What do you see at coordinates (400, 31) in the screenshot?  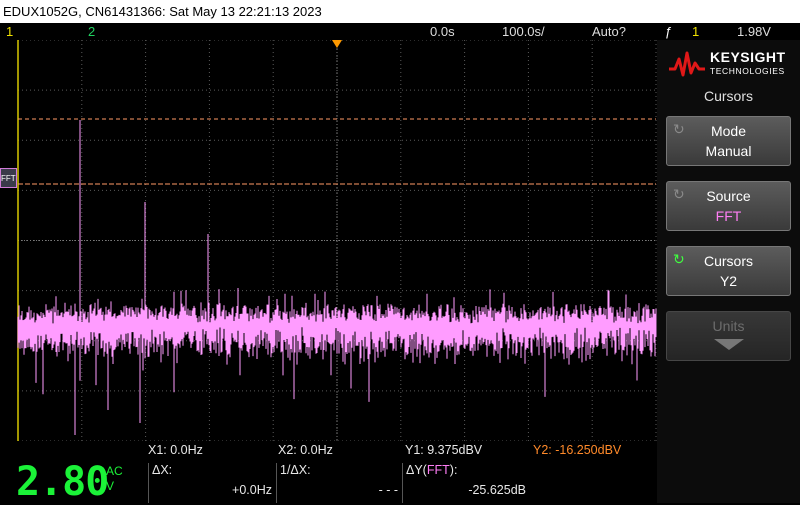 I see `status-bar: 1 2 0.0s 100.0s/ Auto? ƒ 1 1.98V` at bounding box center [400, 31].